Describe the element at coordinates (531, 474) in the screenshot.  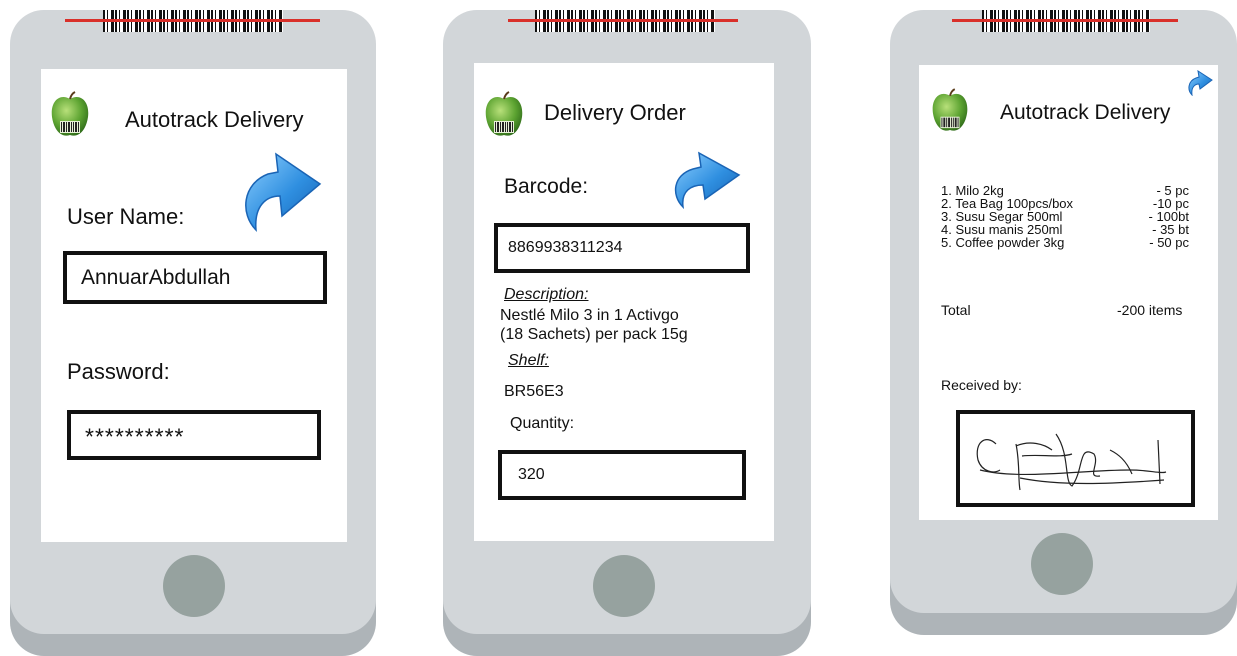
I see `quantity-value: 320` at that location.